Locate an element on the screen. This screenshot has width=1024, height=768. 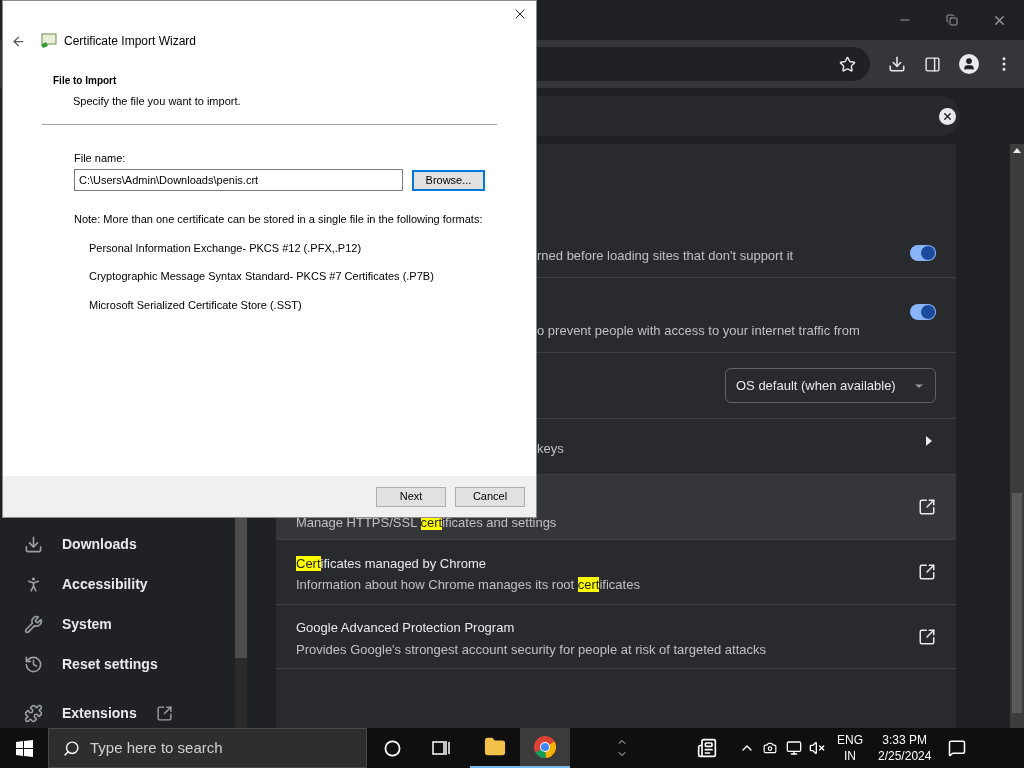
field-label: File name: is located at coordinates (100, 158).